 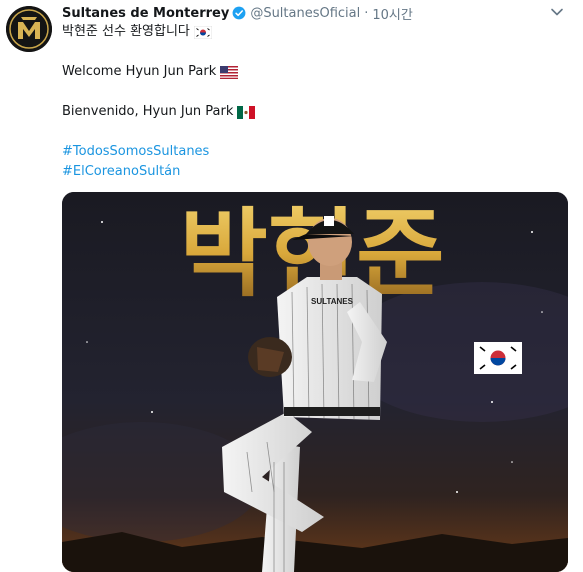 What do you see at coordinates (312, 172) in the screenshot?
I see `hashtag-line-2: #ElCoreanoSultán` at bounding box center [312, 172].